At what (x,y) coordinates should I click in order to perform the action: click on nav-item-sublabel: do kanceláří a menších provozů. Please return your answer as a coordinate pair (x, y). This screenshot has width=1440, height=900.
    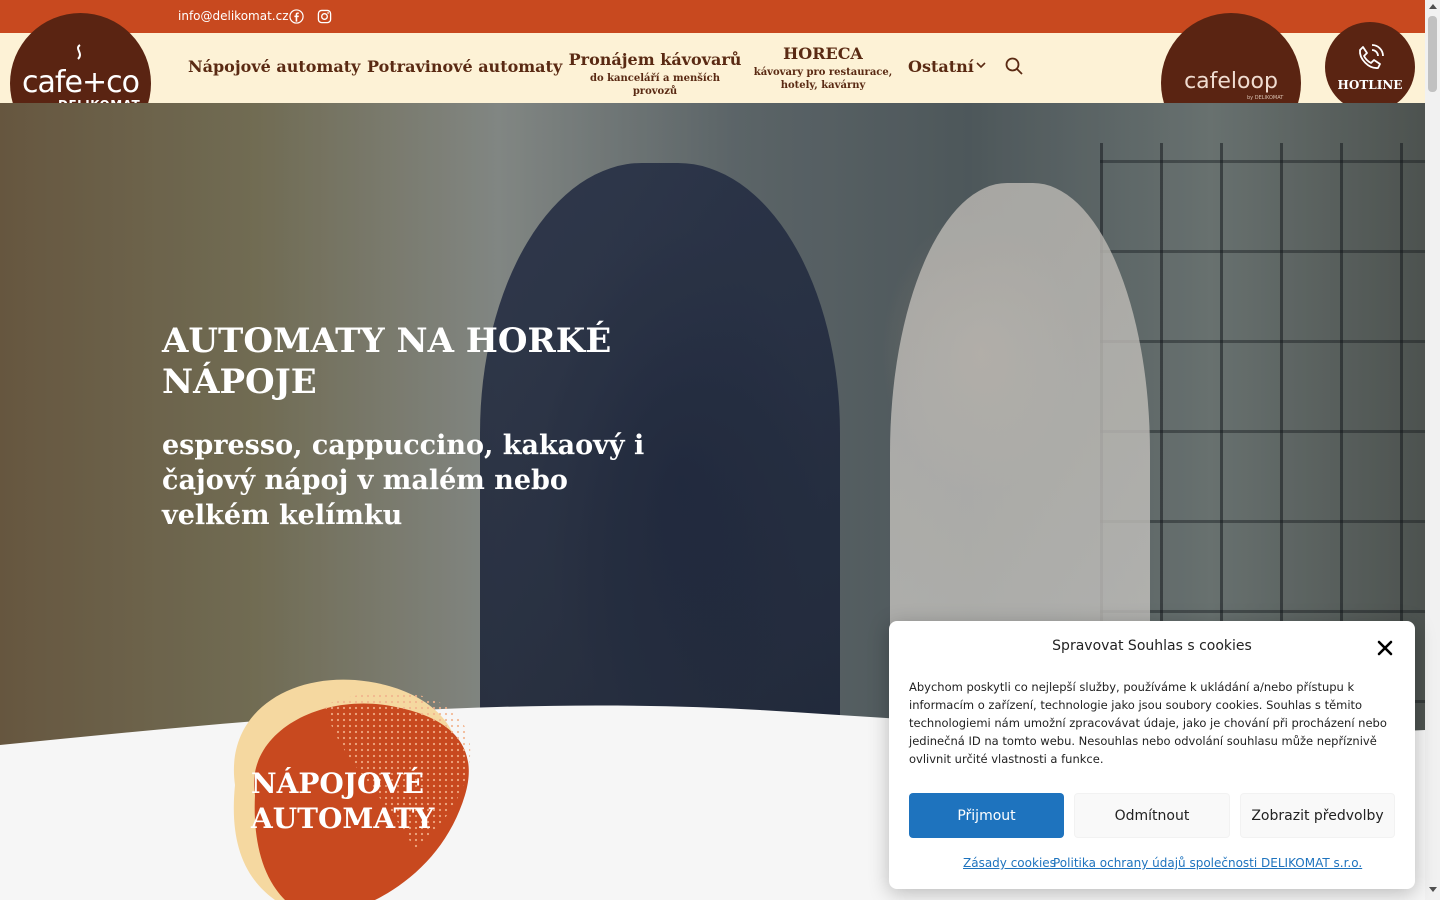
    Looking at the image, I should click on (655, 85).